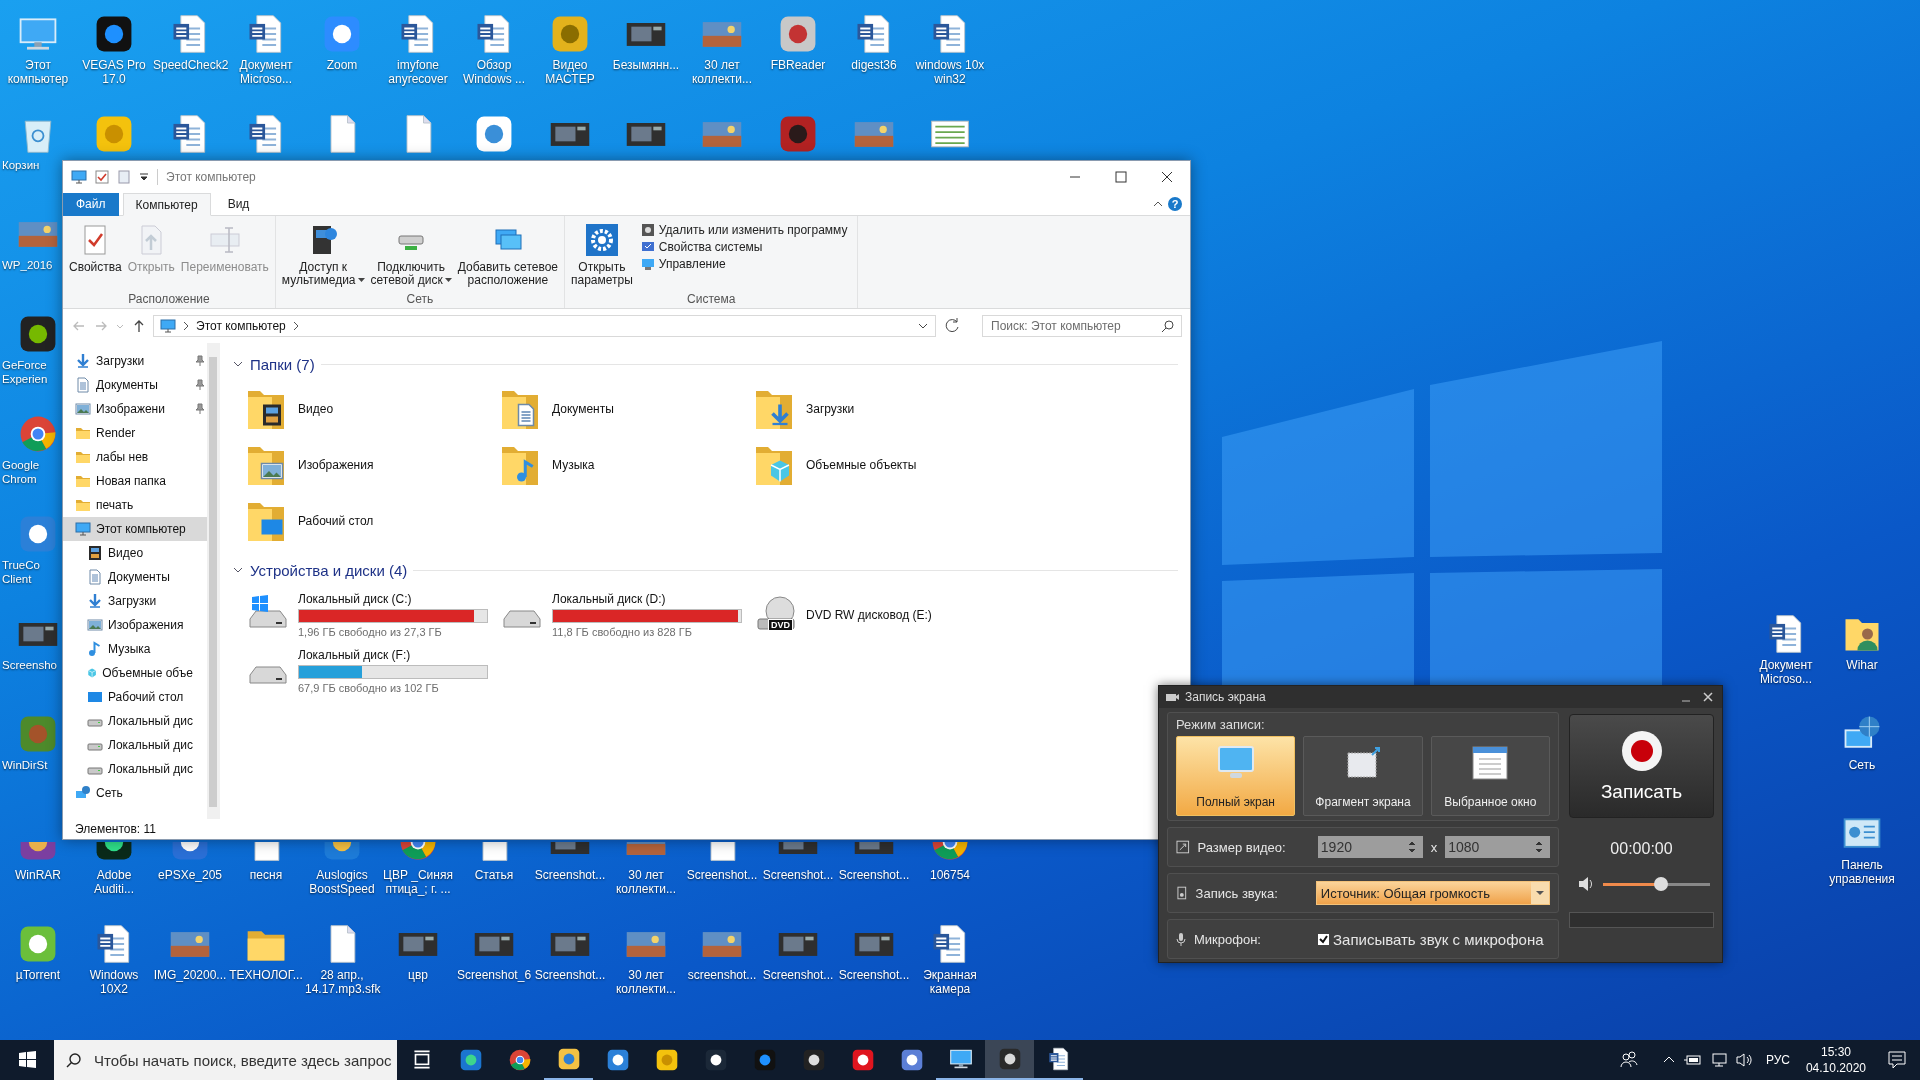  I want to click on scrollbar, so click(213, 581).